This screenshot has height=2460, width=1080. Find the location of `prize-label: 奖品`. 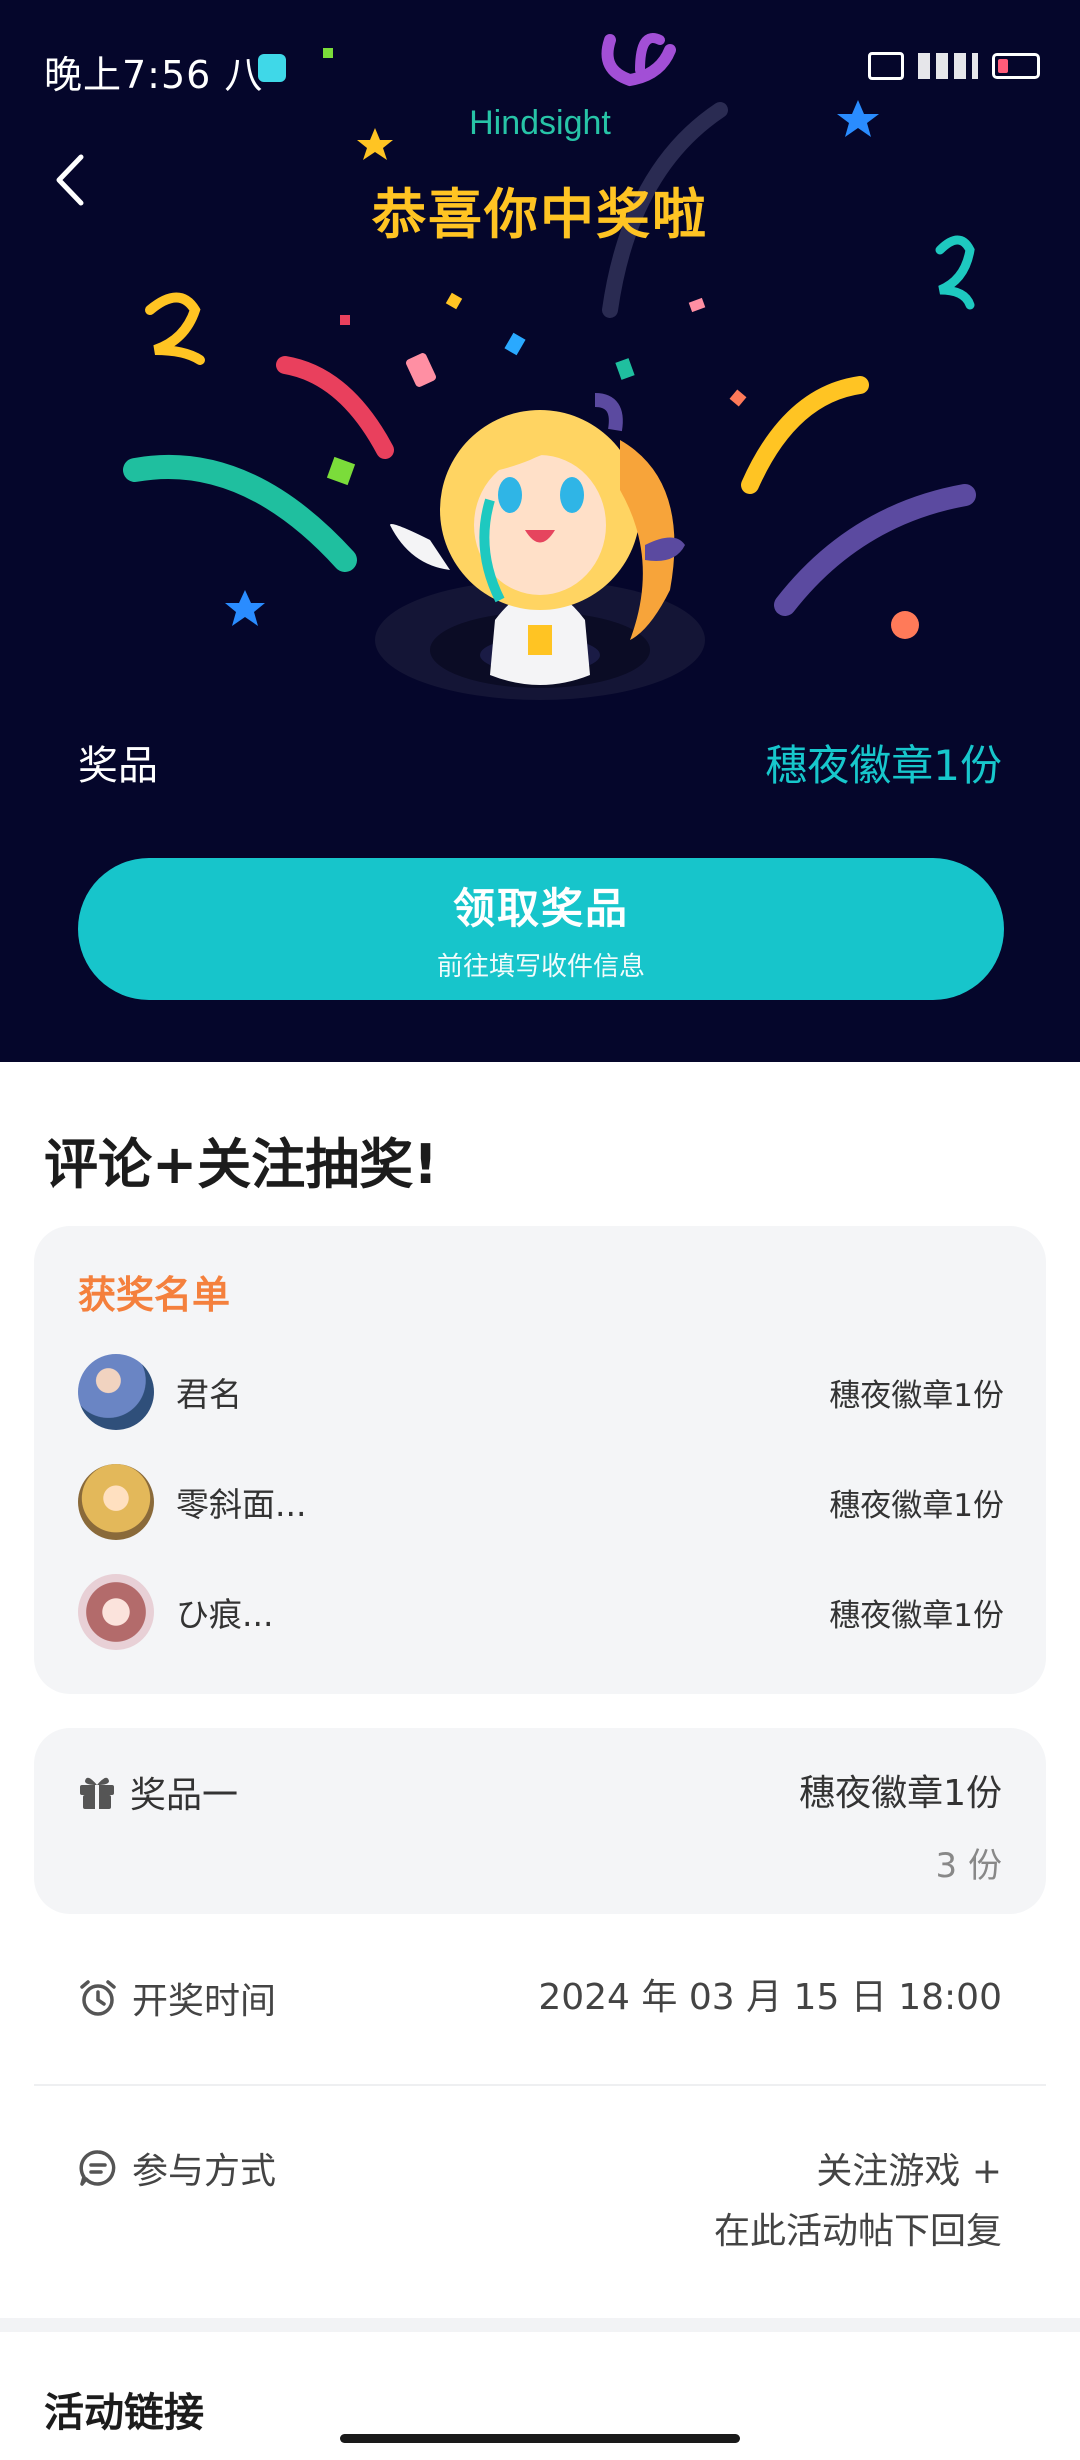

prize-label: 奖品 is located at coordinates (118, 766).